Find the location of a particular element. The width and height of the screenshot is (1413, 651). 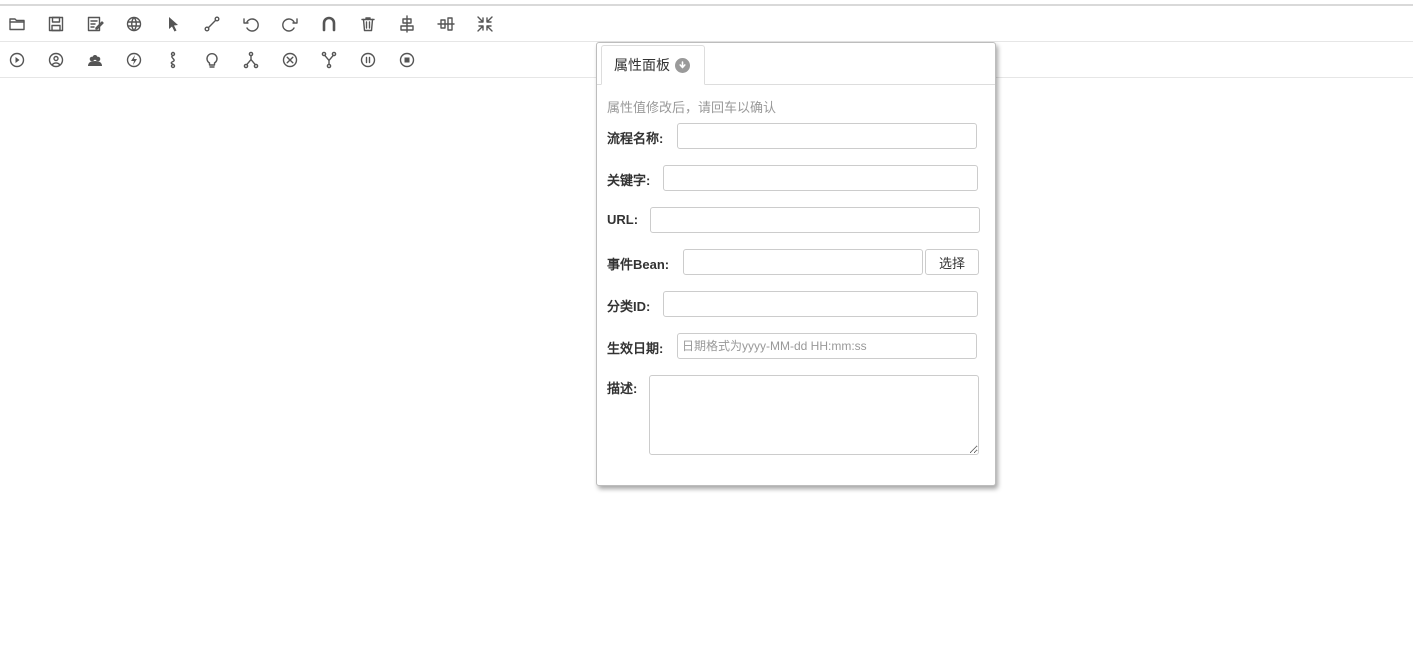

fork-icon is located at coordinates (251, 60).